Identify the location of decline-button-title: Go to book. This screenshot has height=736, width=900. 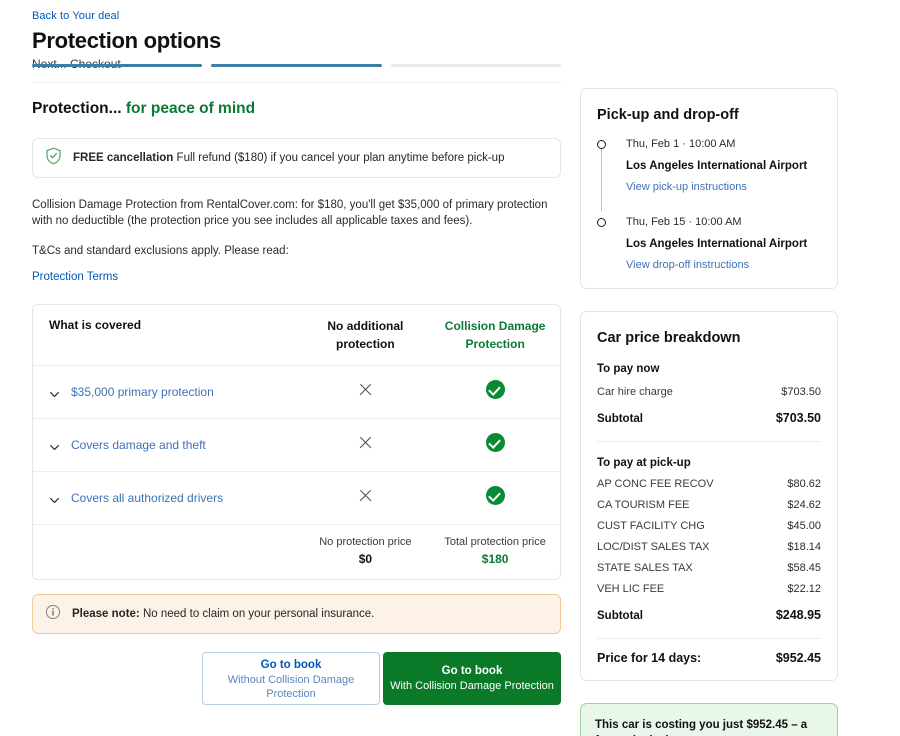
(291, 664).